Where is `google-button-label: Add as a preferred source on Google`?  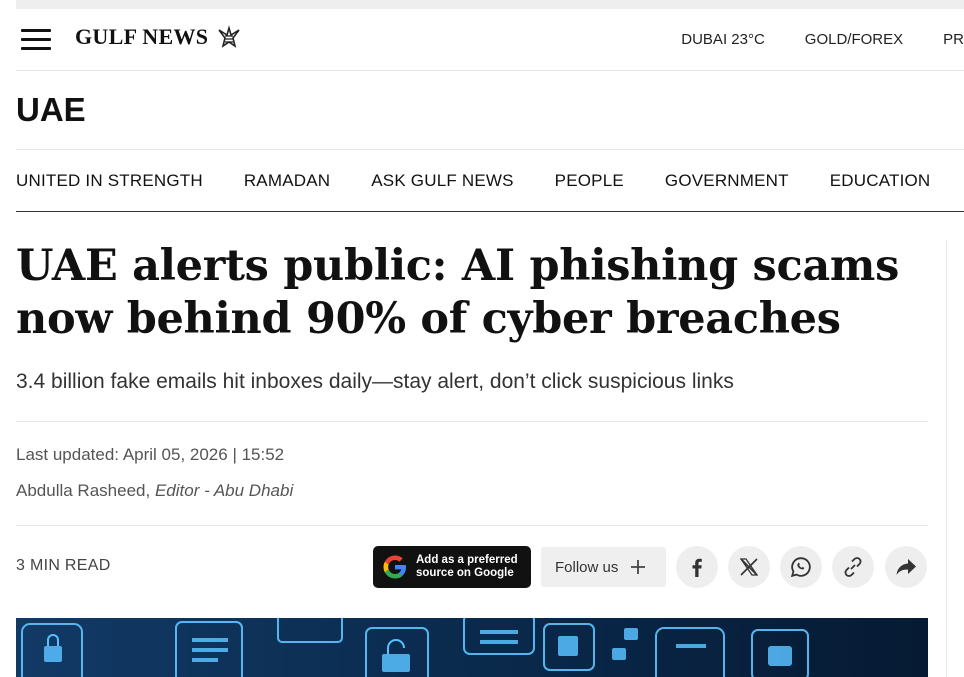 google-button-label: Add as a preferred source on Google is located at coordinates (467, 567).